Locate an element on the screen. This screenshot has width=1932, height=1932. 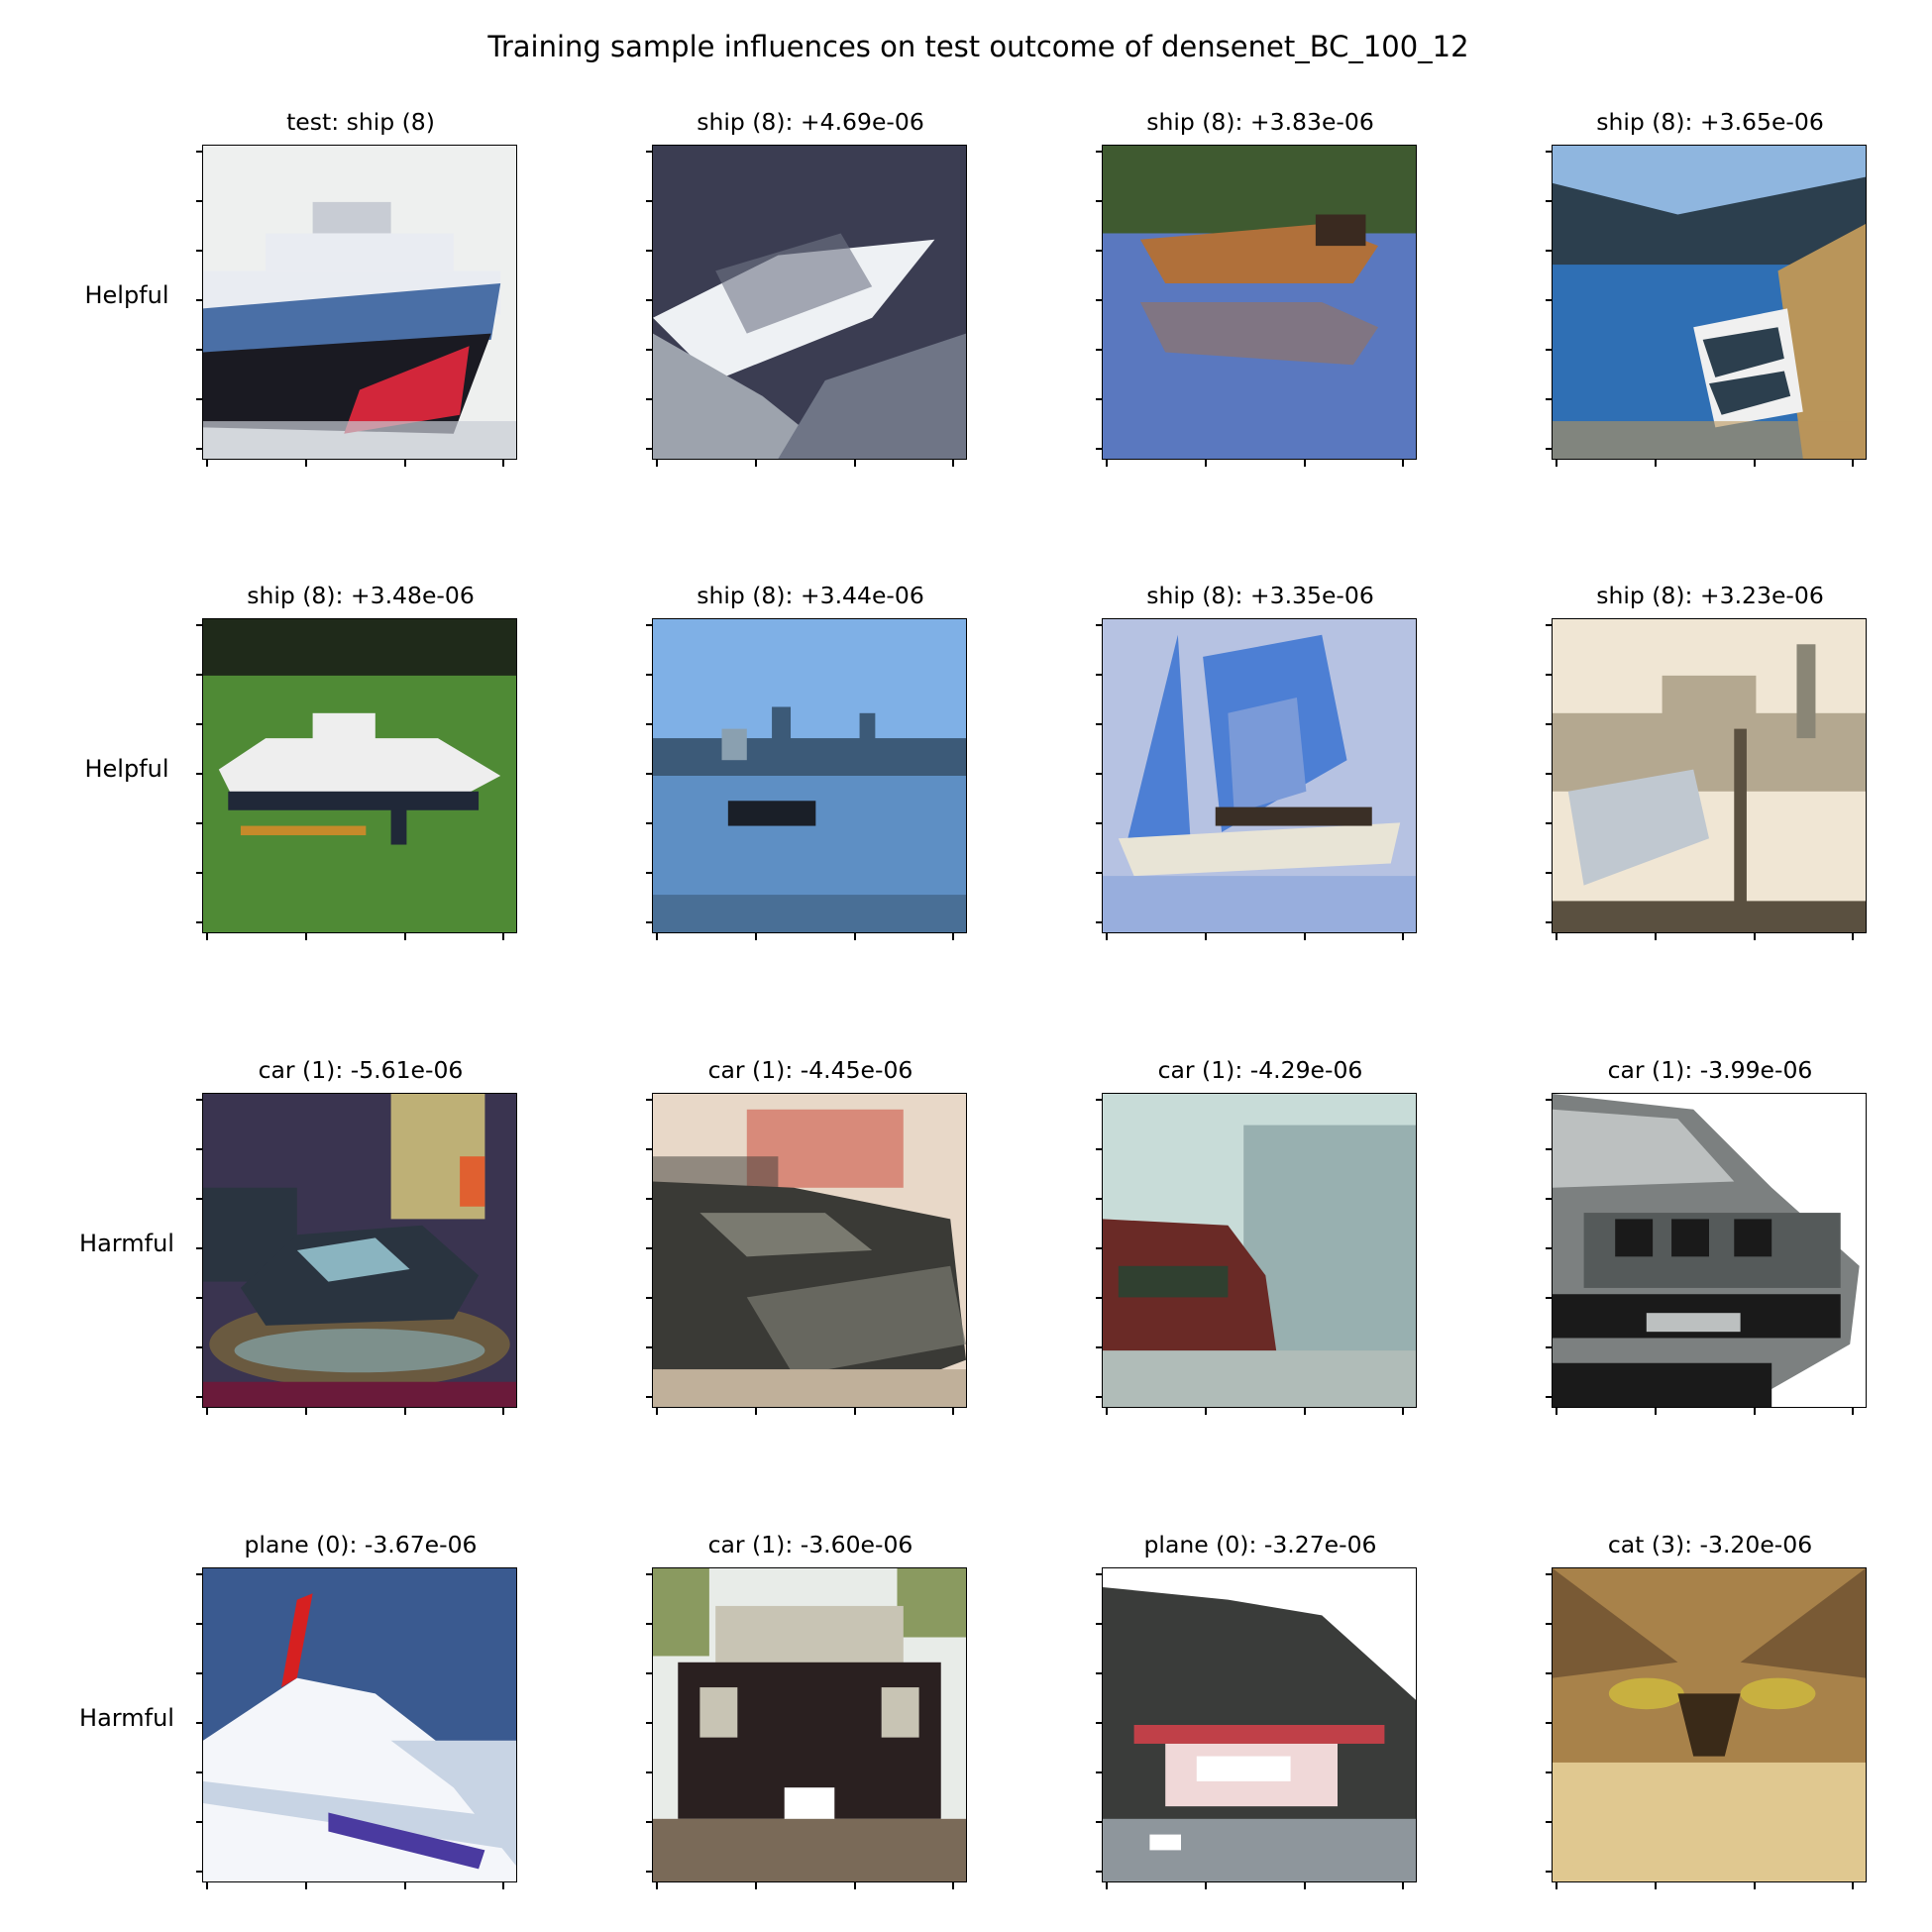
image-panel: plane (0): -3.27e-06 is located at coordinates (1256, 1710).